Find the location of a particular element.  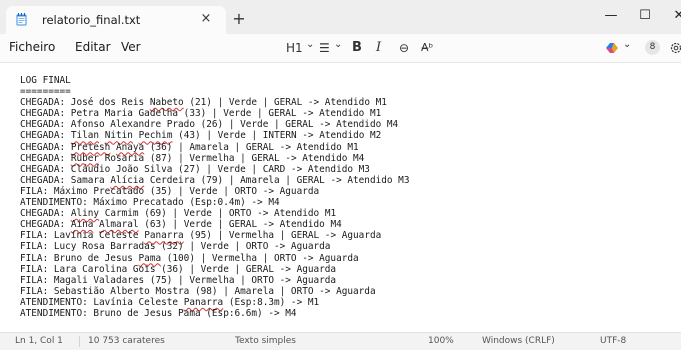

title-bar: relatorio_final.txt × + — ☐ ✕ is located at coordinates (340, 17).